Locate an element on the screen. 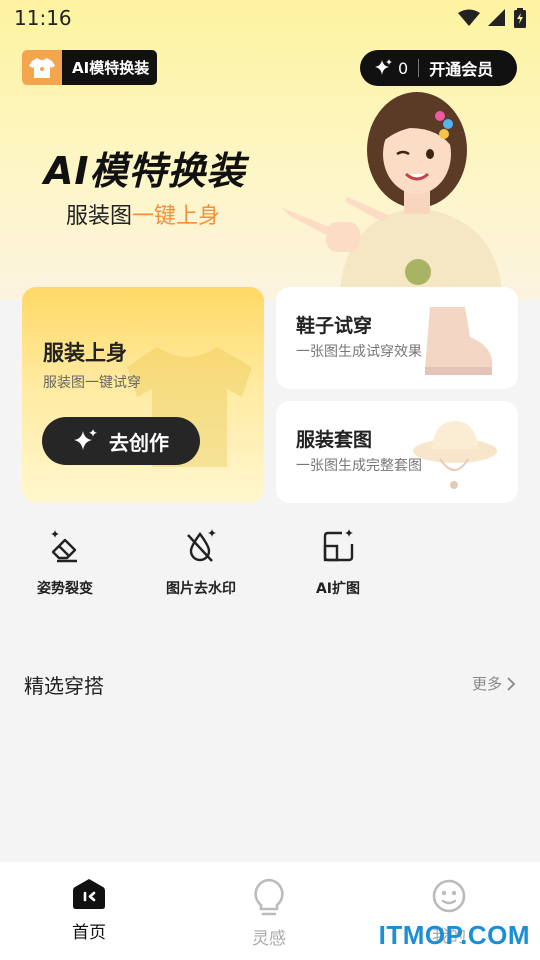 This screenshot has width=540, height=960. create-button: 去创作 is located at coordinates (121, 441).